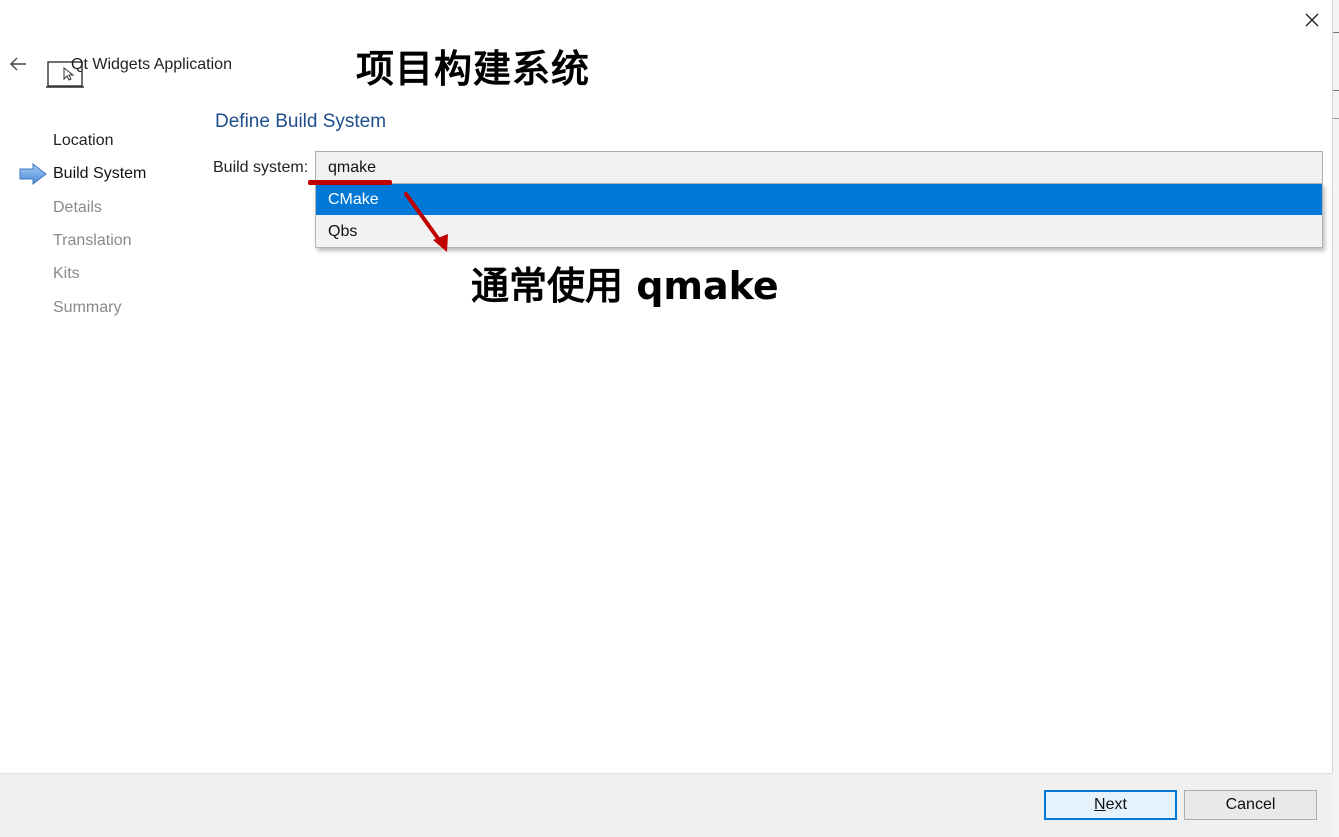  Describe the element at coordinates (33, 174) in the screenshot. I see `current-step-arrow-icon` at that location.